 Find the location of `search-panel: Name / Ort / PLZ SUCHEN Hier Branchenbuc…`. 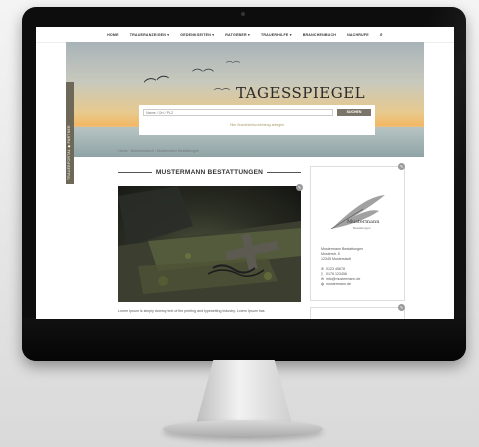

search-panel: Name / Ort / PLZ SUCHEN Hier Branchenbuc… is located at coordinates (257, 120).